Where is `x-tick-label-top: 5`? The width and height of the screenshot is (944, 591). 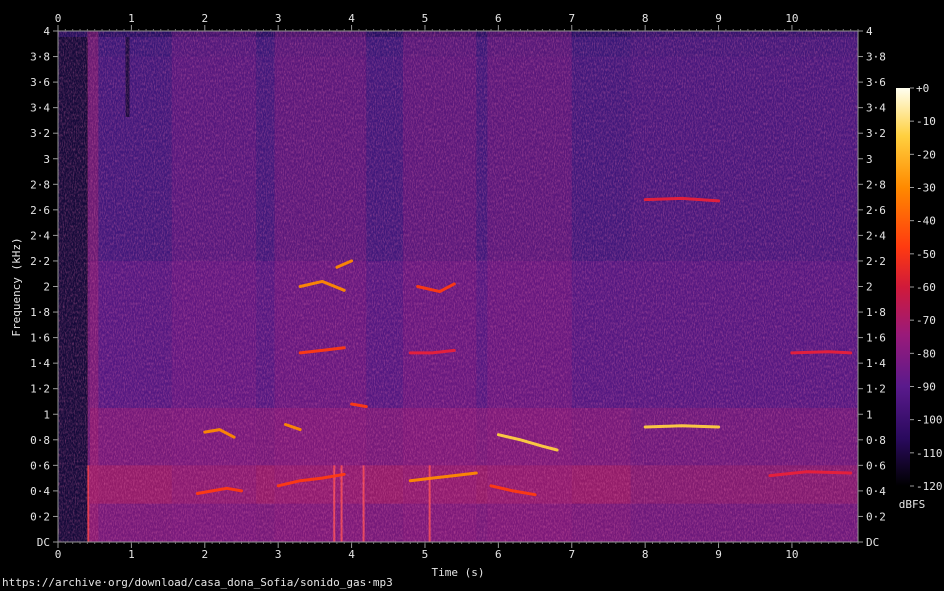
x-tick-label-top: 5 is located at coordinates (425, 18).